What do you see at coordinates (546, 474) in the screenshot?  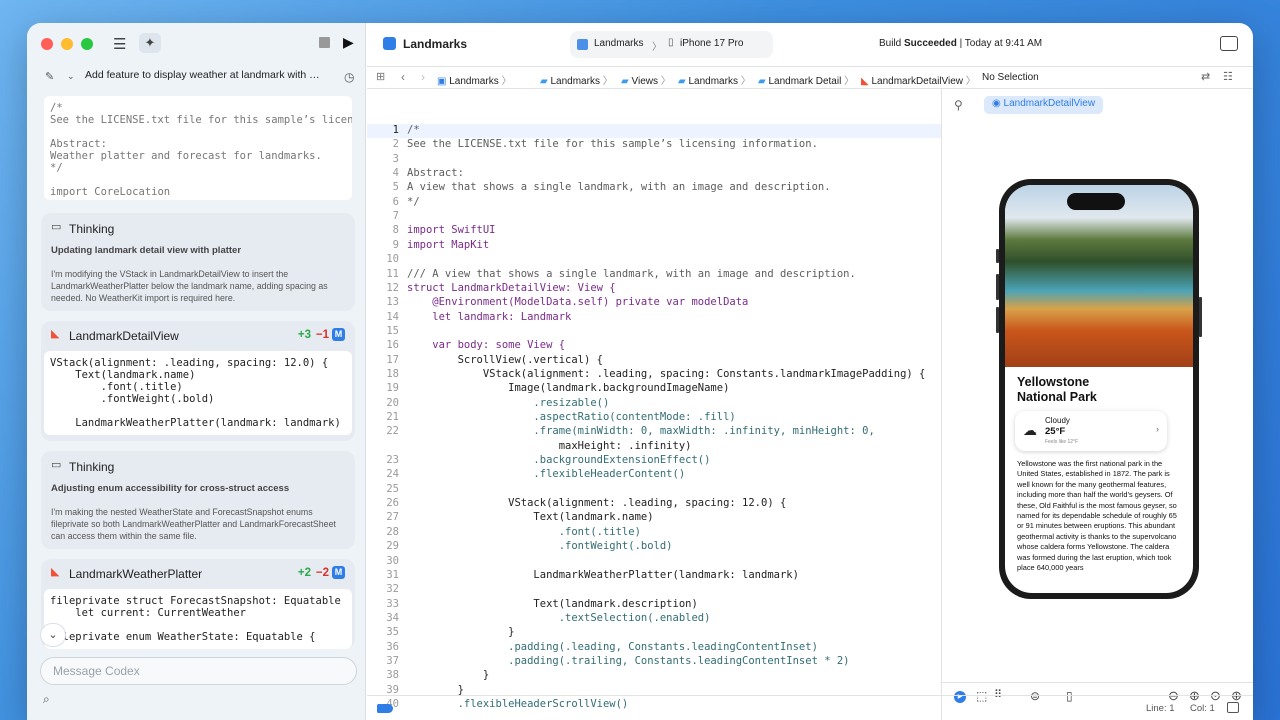 I see `code-line: .flexibleHeaderContent()` at bounding box center [546, 474].